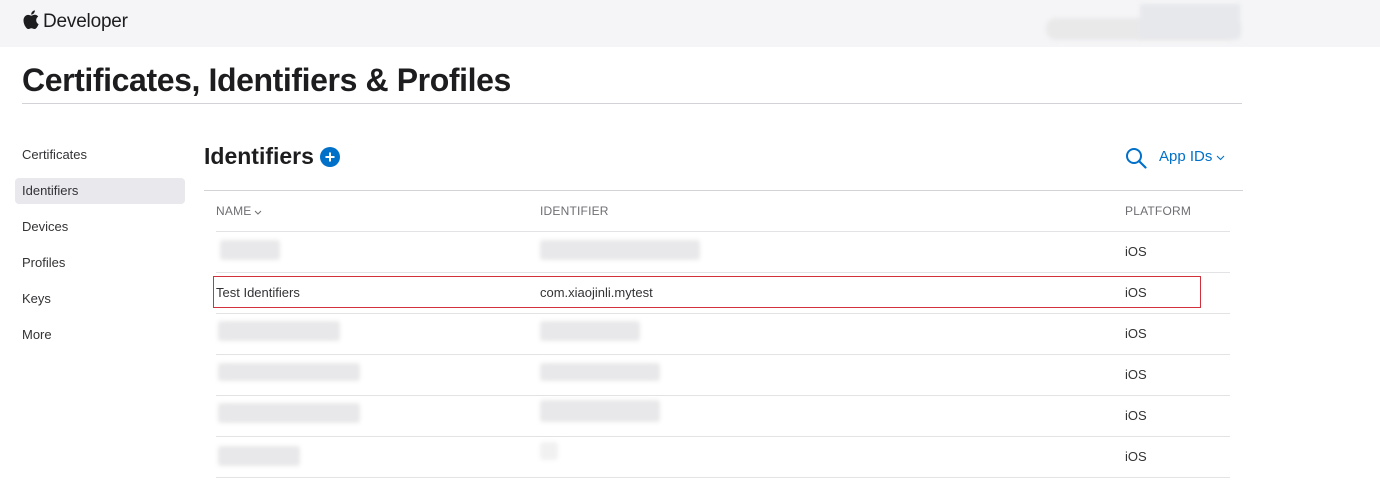 The height and width of the screenshot is (499, 1380). I want to click on sidebar-item-identifiers: Identifiers, so click(100, 191).